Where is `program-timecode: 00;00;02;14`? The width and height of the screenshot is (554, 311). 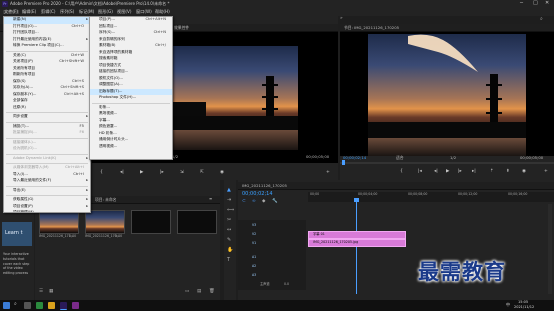 program-timecode: 00;00;02;14 is located at coordinates (354, 158).